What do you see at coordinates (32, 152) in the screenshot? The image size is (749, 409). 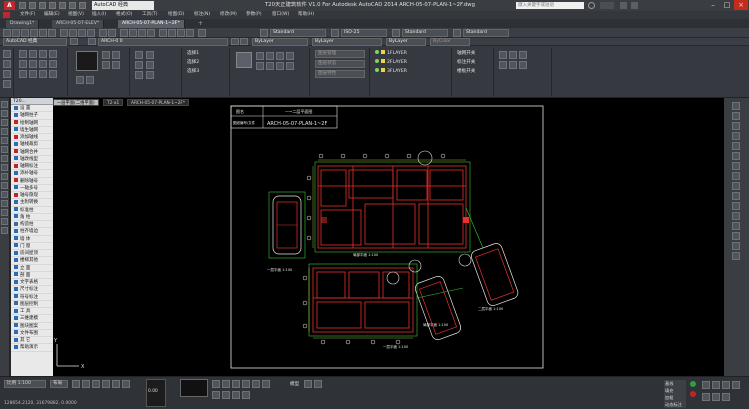 I see `tpanel-item: 轴网合并` at bounding box center [32, 152].